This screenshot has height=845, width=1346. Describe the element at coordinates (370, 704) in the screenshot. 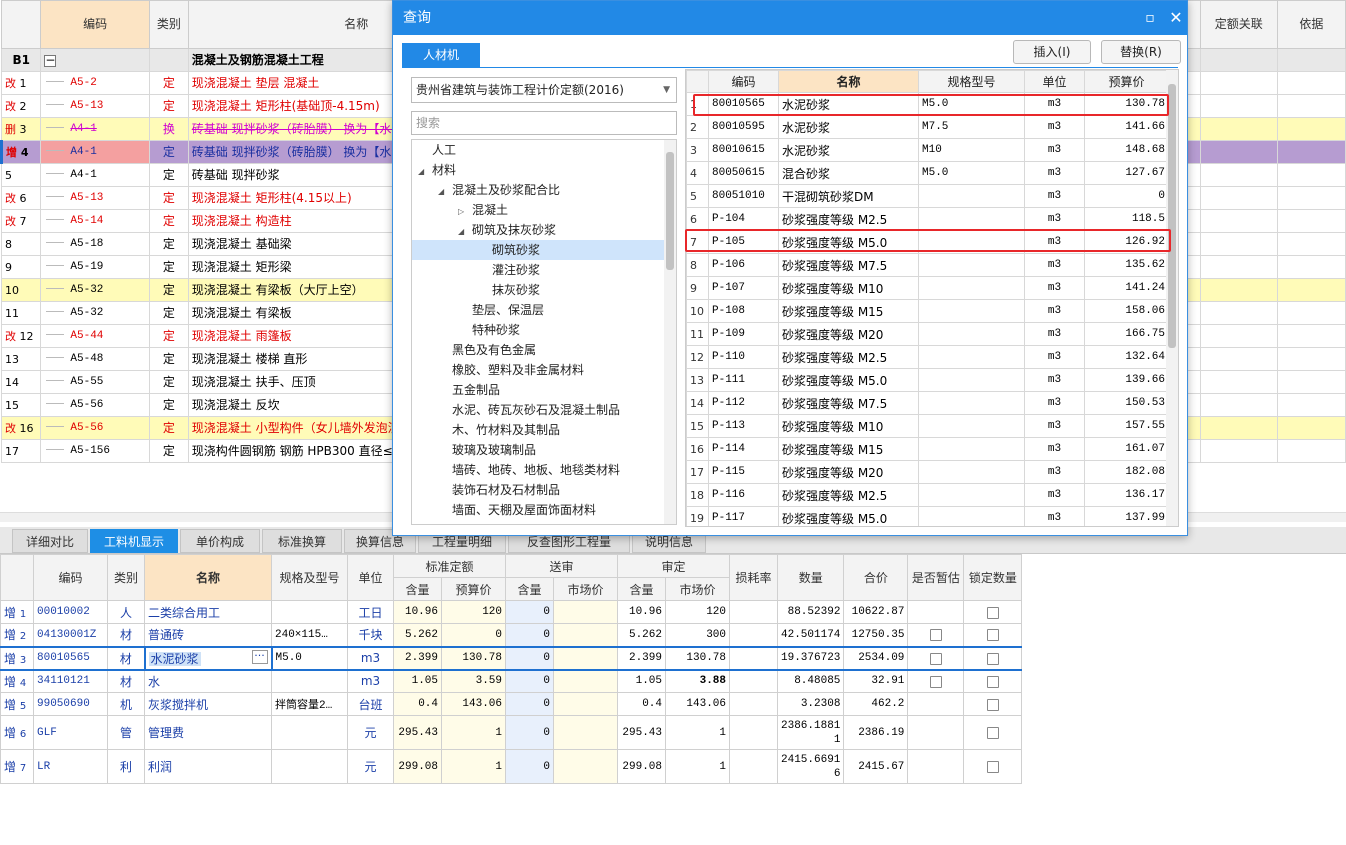

I see `cell-unit: 台班` at that location.